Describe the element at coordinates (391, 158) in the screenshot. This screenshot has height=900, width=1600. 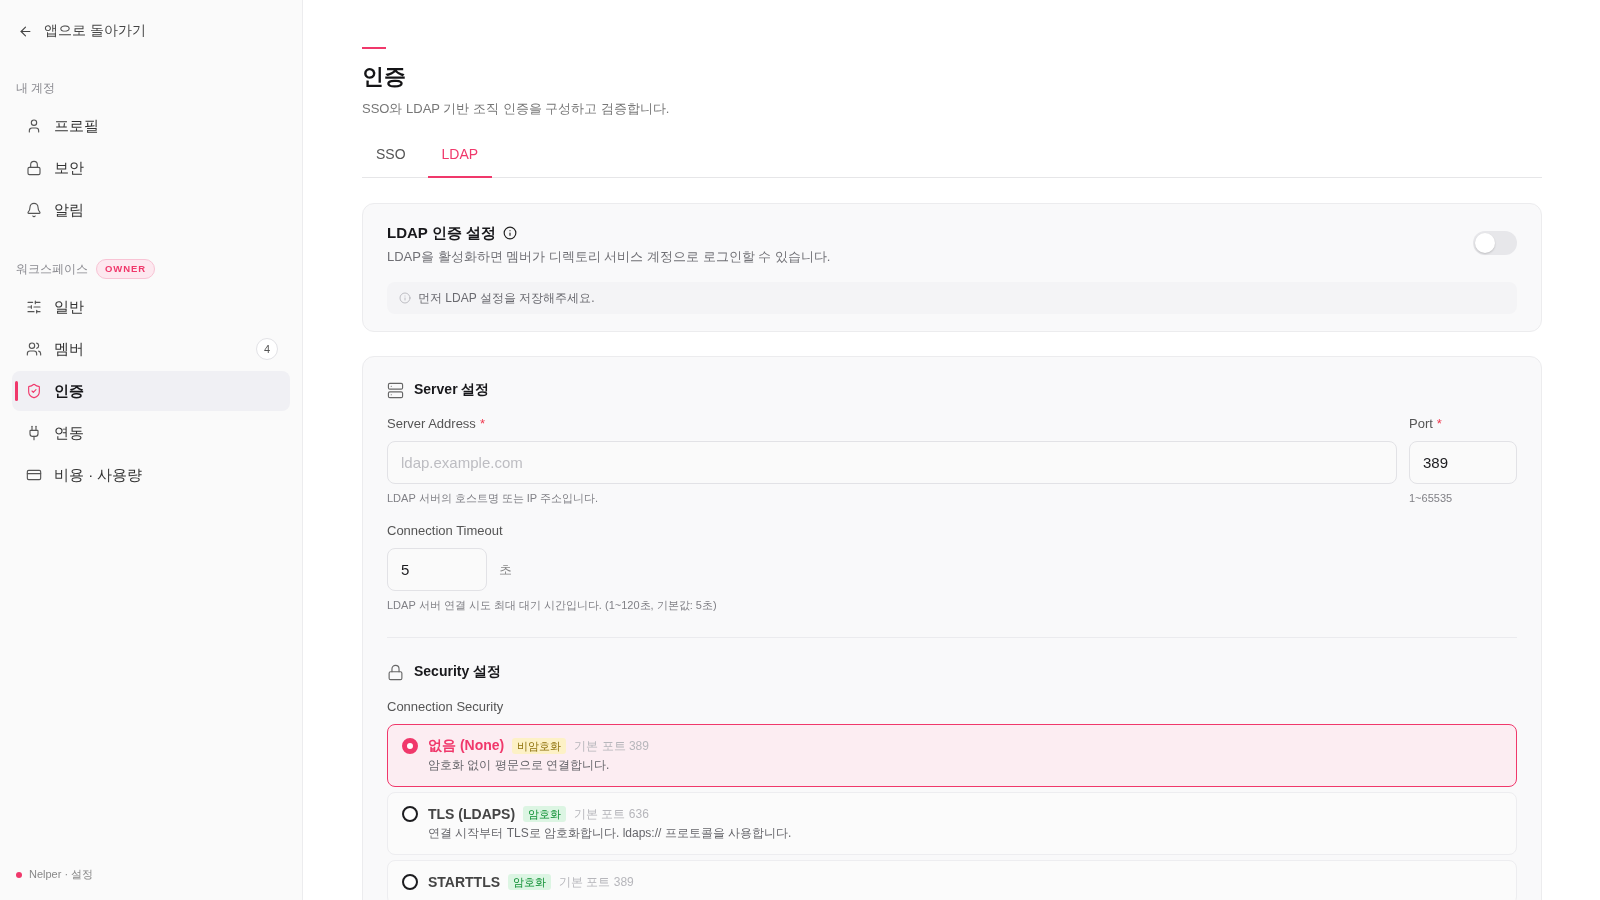
I see `tab: SSO` at that location.